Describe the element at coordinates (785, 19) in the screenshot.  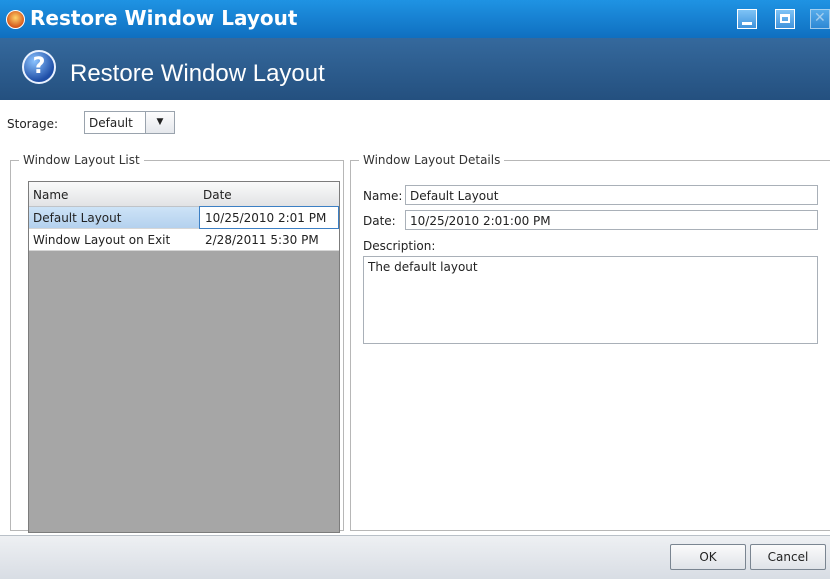
I see `maximize-button` at that location.